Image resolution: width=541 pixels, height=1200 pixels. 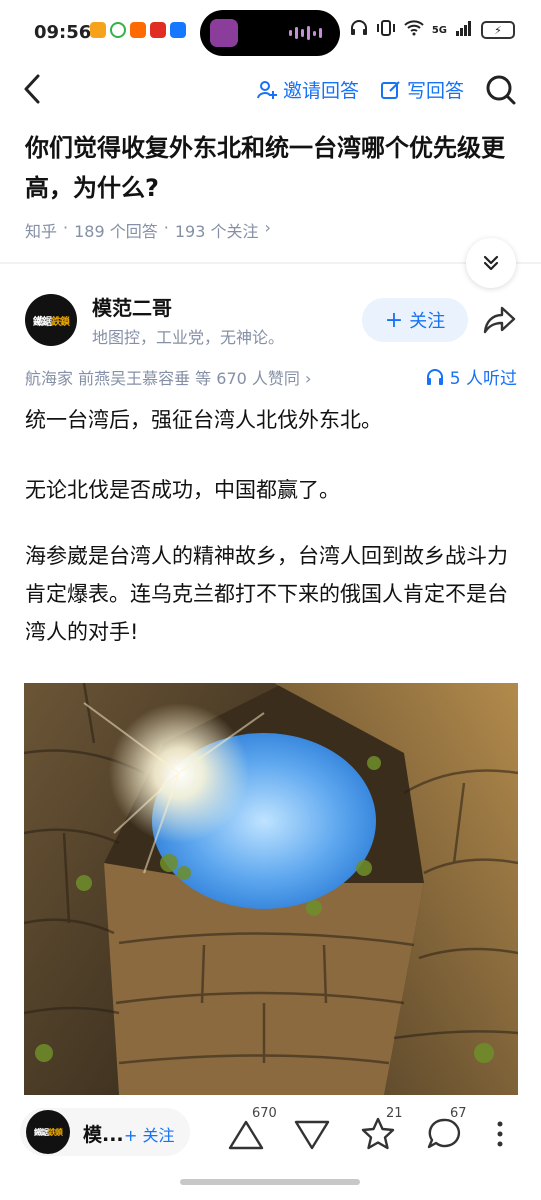 I want to click on follow-button-small: + 关注, so click(x=149, y=1134).